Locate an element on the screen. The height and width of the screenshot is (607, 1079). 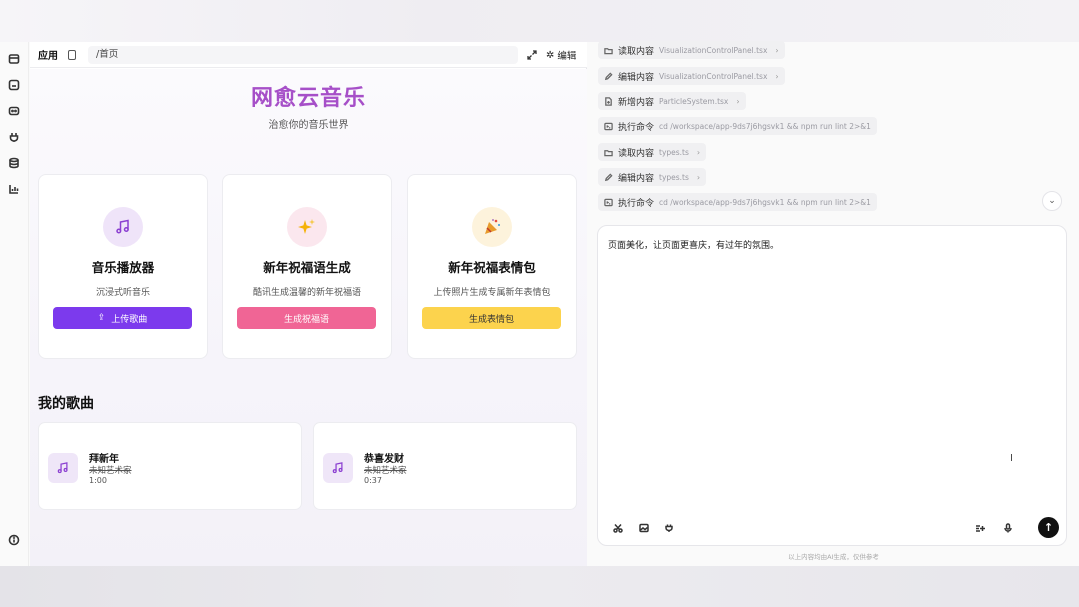
image-icon is located at coordinates (644, 528).